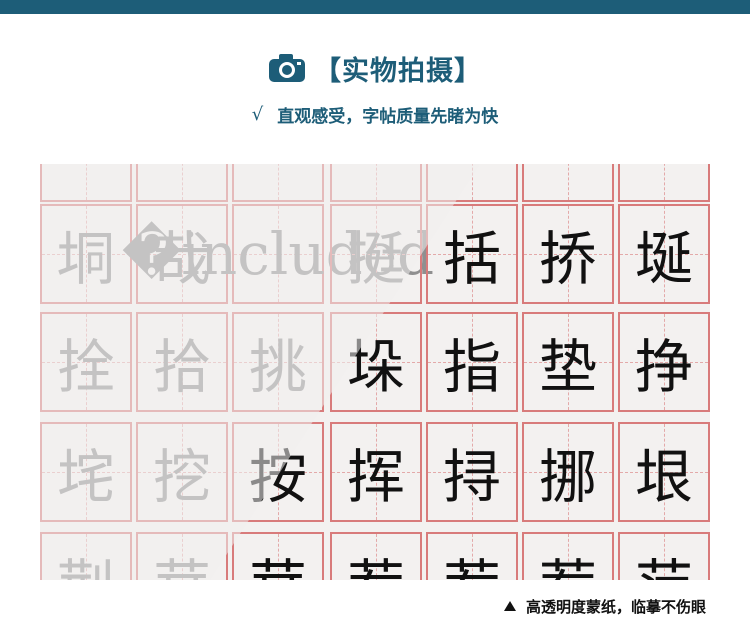 The image size is (750, 631). Describe the element at coordinates (663, 259) in the screenshot. I see `practice-character: 埏` at that location.